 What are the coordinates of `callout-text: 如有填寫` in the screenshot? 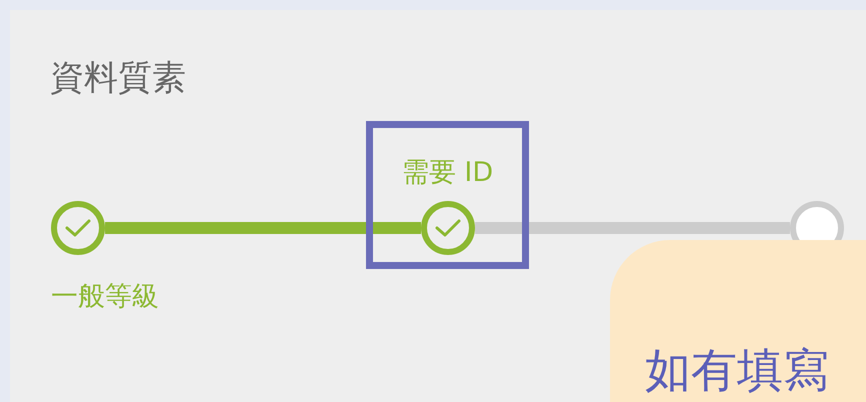 It's located at (737, 370).